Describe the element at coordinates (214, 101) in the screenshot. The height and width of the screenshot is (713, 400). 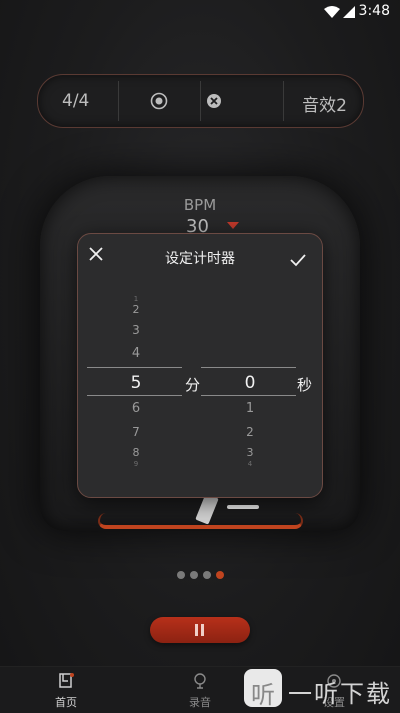
I see `clear-icon` at that location.